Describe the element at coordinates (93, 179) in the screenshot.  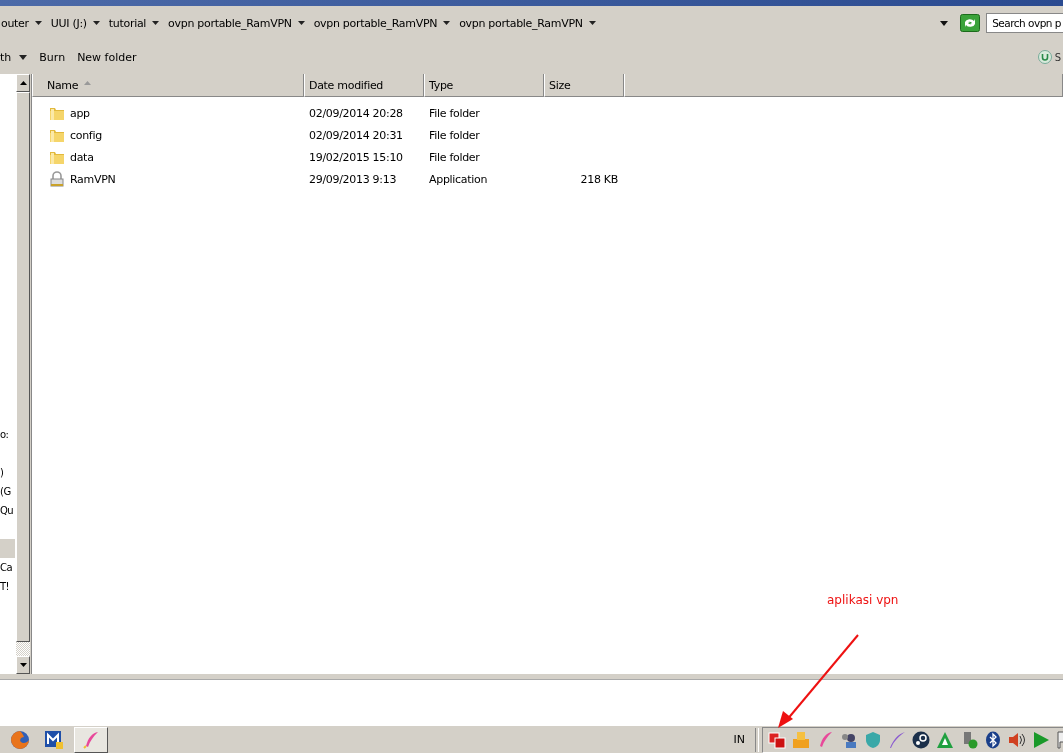
I see `file-name: RamVPN` at that location.